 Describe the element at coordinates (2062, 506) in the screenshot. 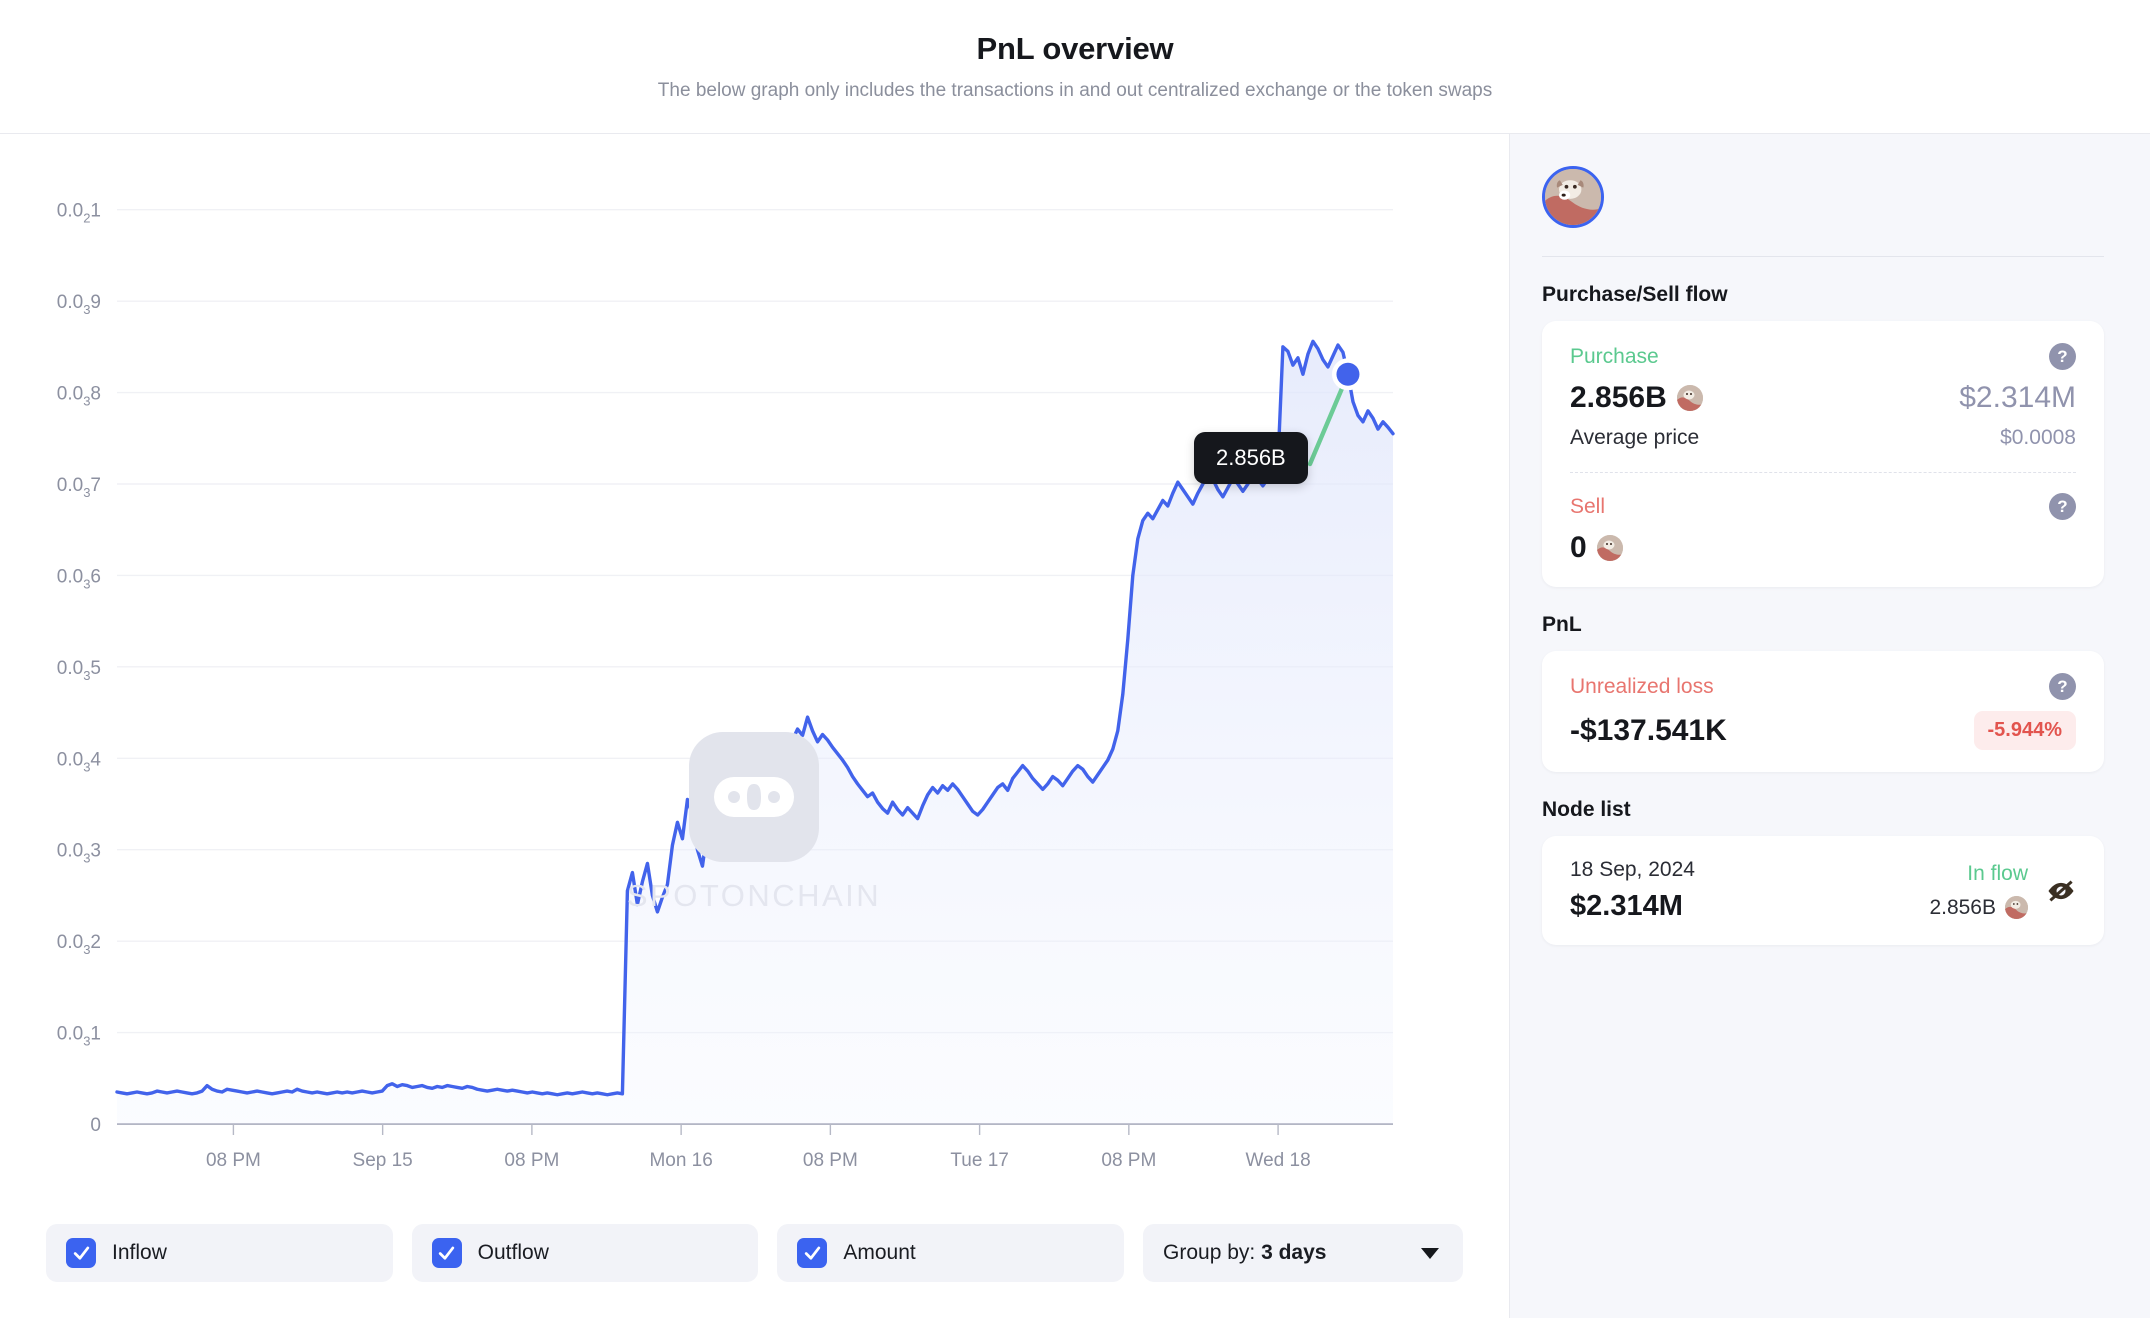

I see `sell-help-icon: ?` at that location.